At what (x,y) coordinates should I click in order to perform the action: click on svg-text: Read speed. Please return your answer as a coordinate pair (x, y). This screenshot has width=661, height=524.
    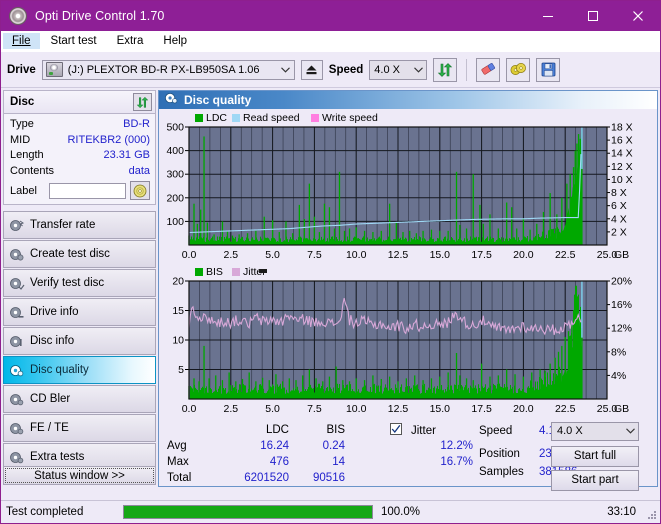
    Looking at the image, I should click on (271, 118).